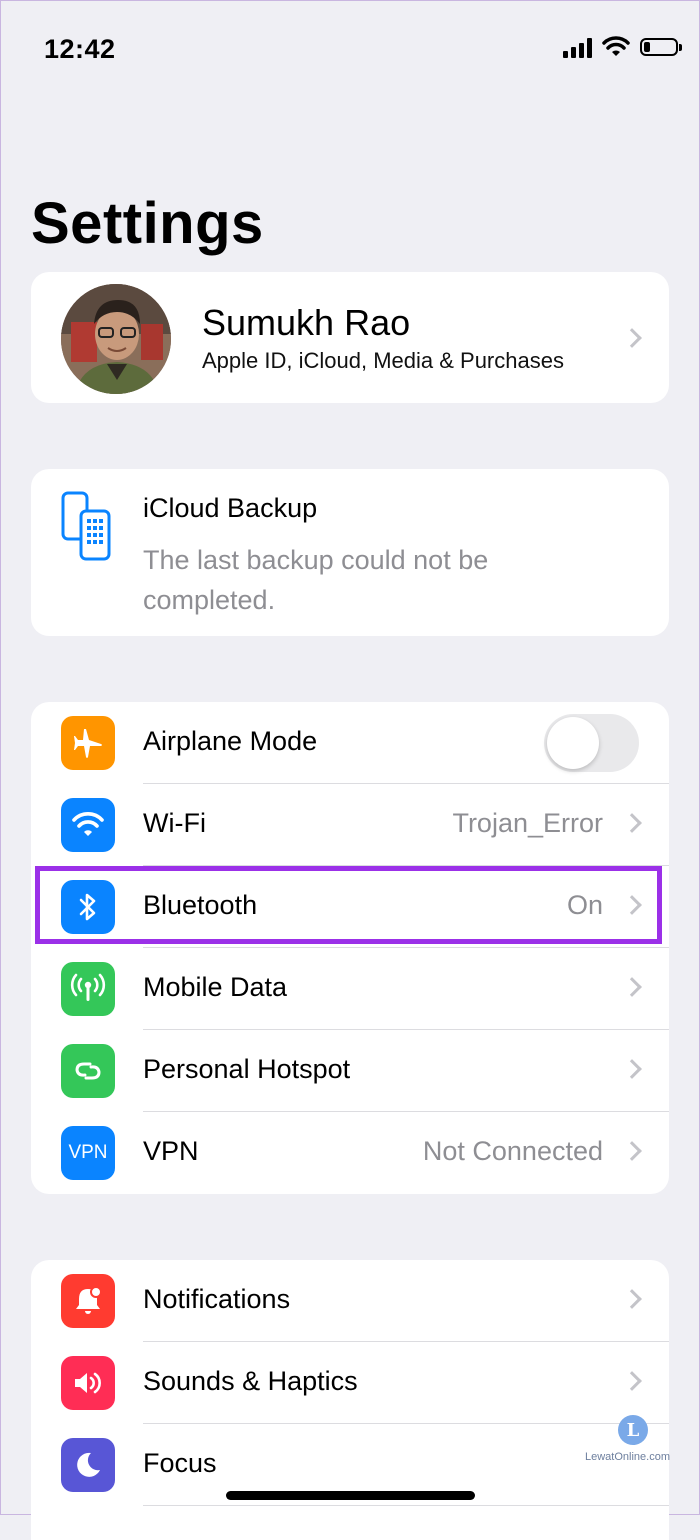 The image size is (700, 1540). Describe the element at coordinates (215, 987) in the screenshot. I see `row-label: Mobile Data` at that location.